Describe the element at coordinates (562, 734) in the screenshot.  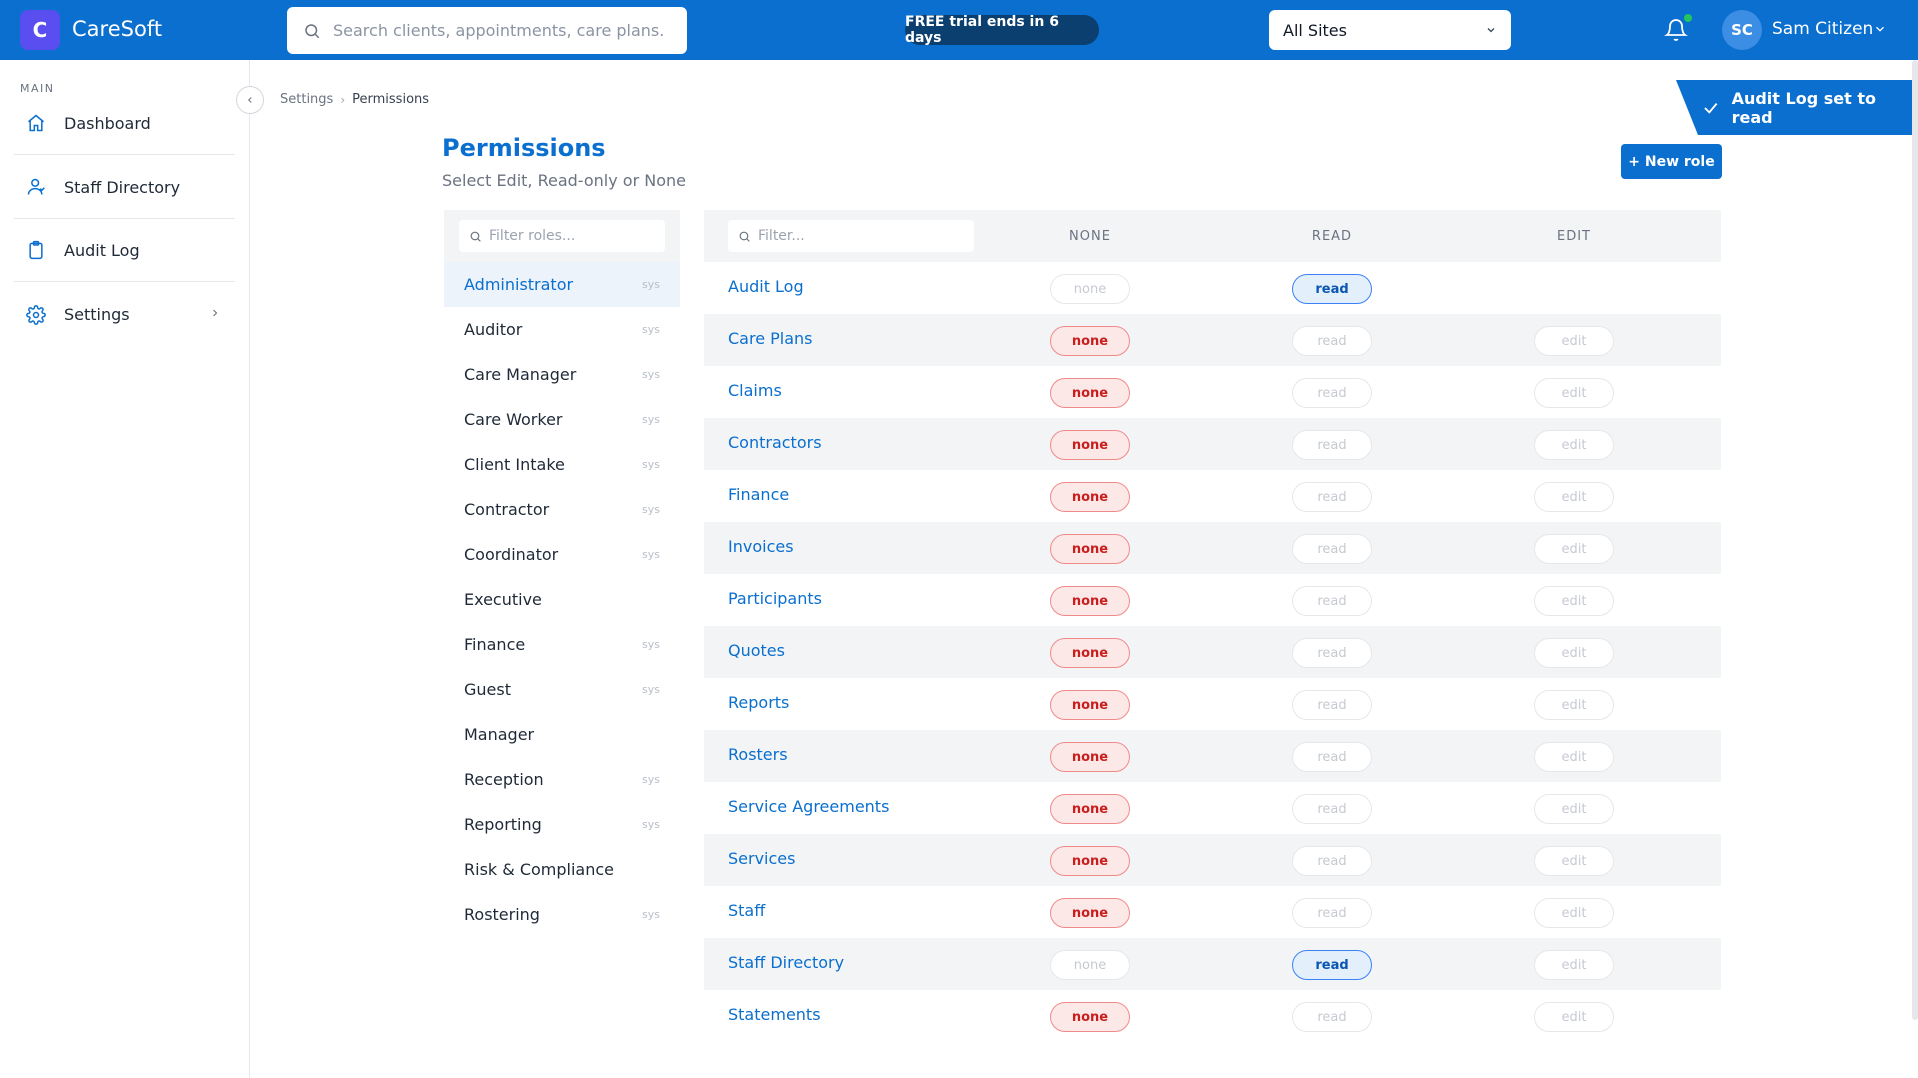
I see `role-item: Manager` at that location.